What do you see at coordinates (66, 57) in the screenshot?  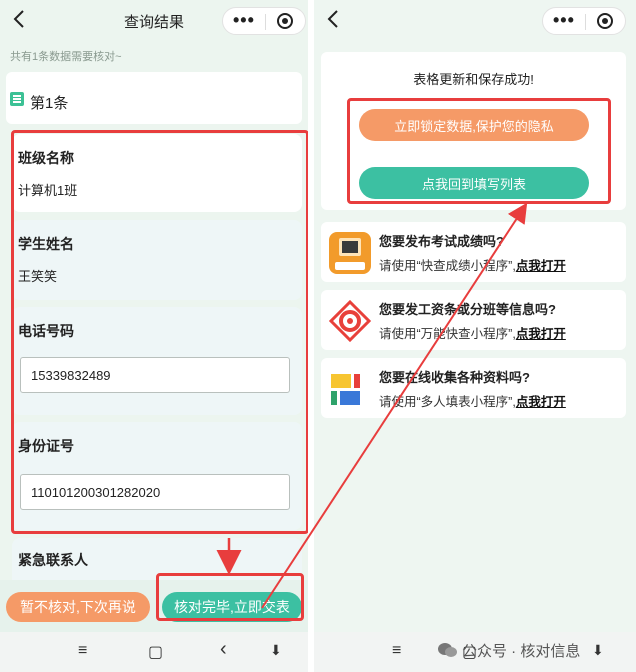 I see `record-count-notice: 共有1条数据需要核对~` at bounding box center [66, 57].